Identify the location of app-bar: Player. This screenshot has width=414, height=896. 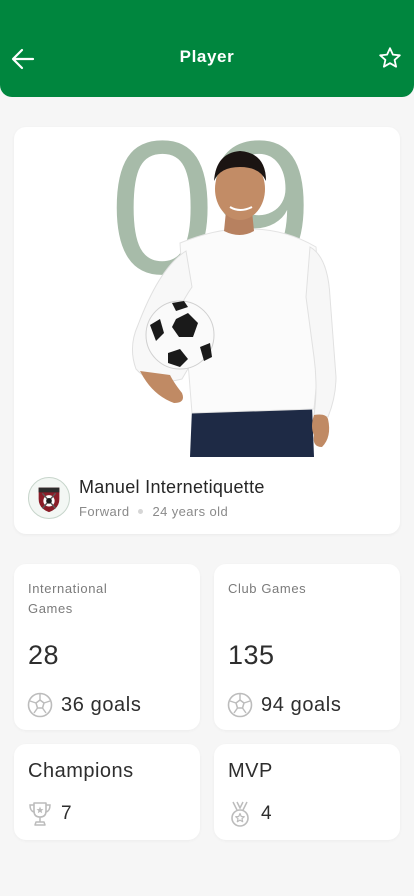
(207, 48).